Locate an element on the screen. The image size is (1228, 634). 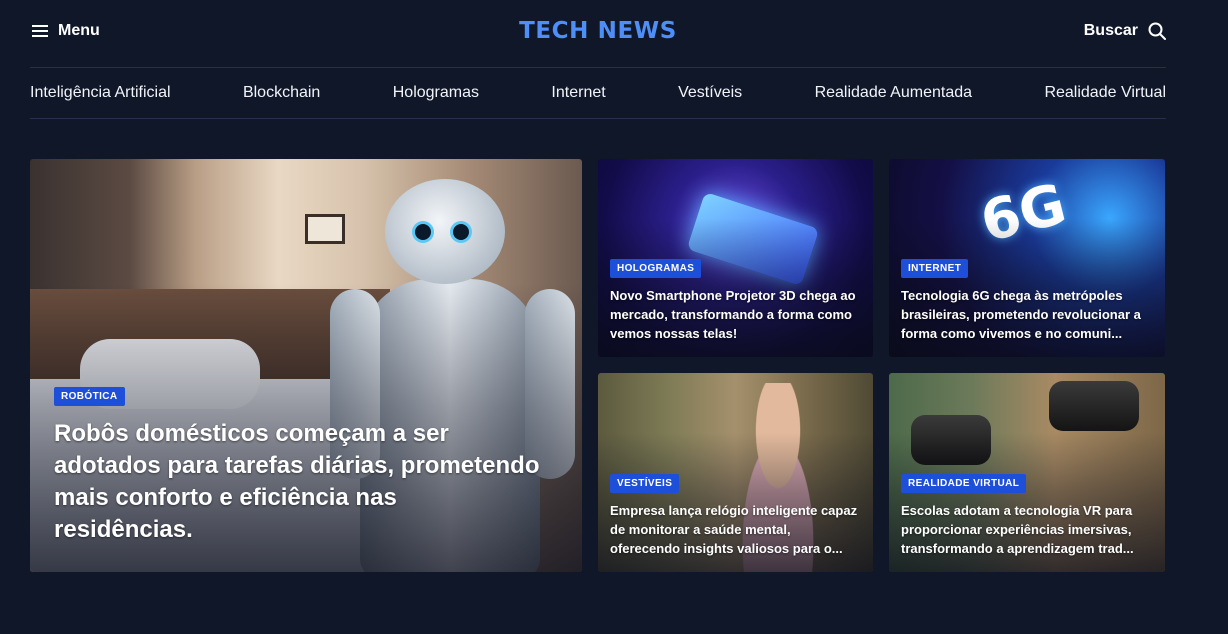
search-label: Buscar is located at coordinates (1110, 30).